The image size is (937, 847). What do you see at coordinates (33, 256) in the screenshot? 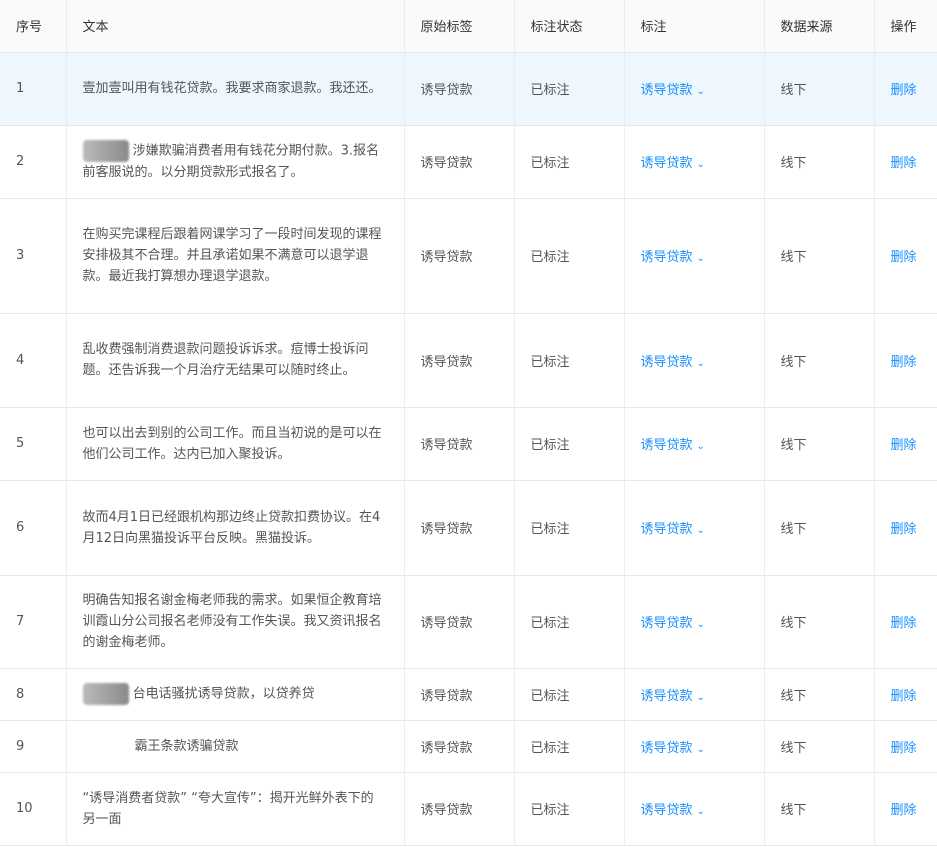
I see `cell-no: 3` at bounding box center [33, 256].